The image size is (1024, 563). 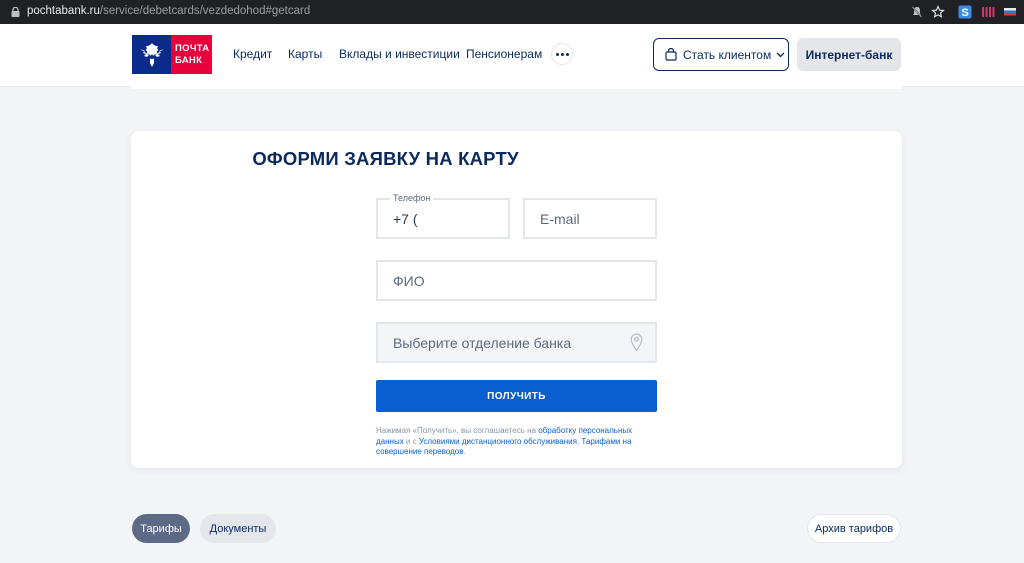 I want to click on extension-s-icon: S, so click(x=965, y=12).